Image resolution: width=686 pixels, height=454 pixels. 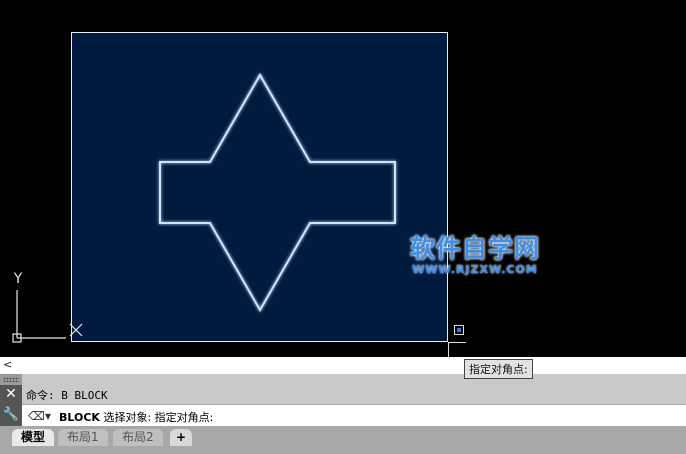 I want to click on add-layout-button: +, so click(x=181, y=437).